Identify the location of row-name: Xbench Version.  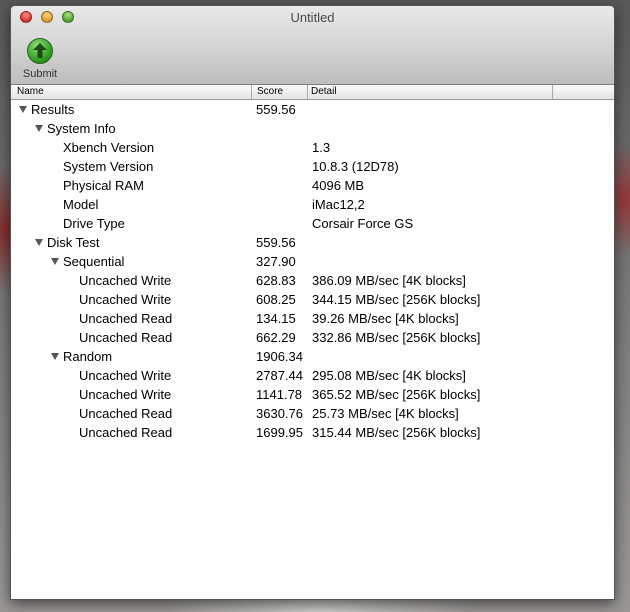
(109, 147).